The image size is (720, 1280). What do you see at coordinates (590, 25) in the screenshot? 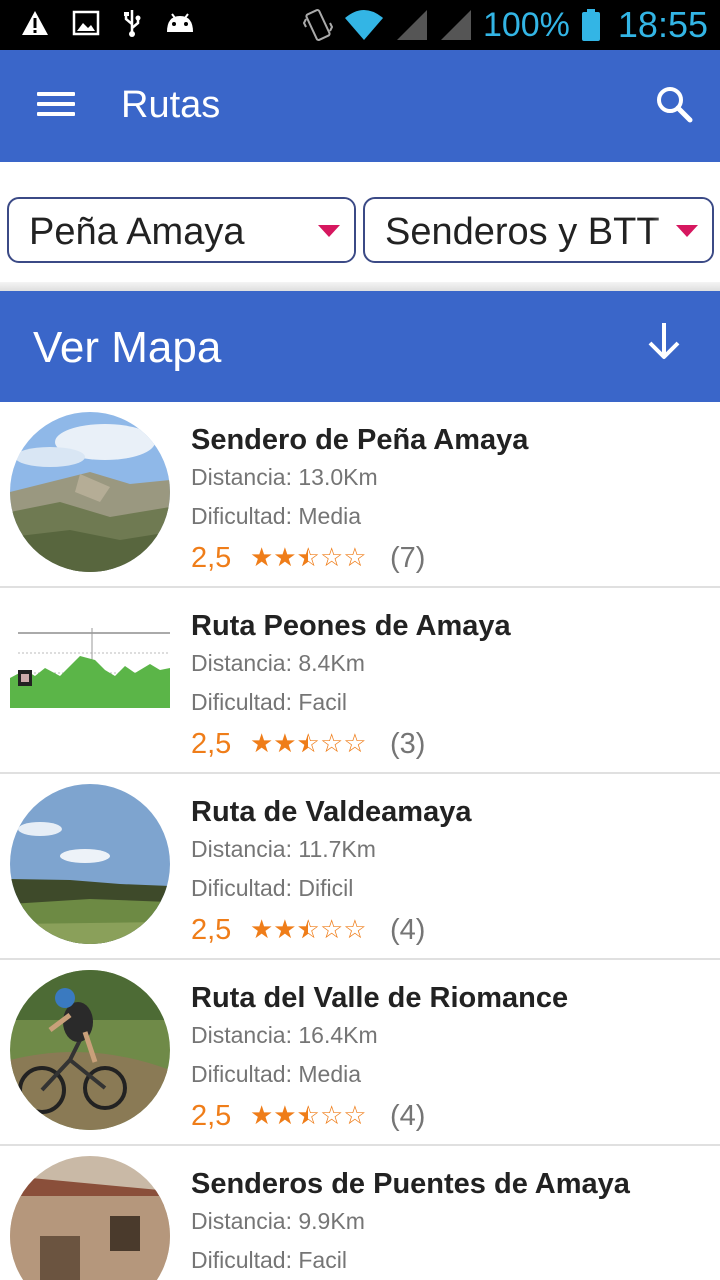
I see `battery-icon` at bounding box center [590, 25].